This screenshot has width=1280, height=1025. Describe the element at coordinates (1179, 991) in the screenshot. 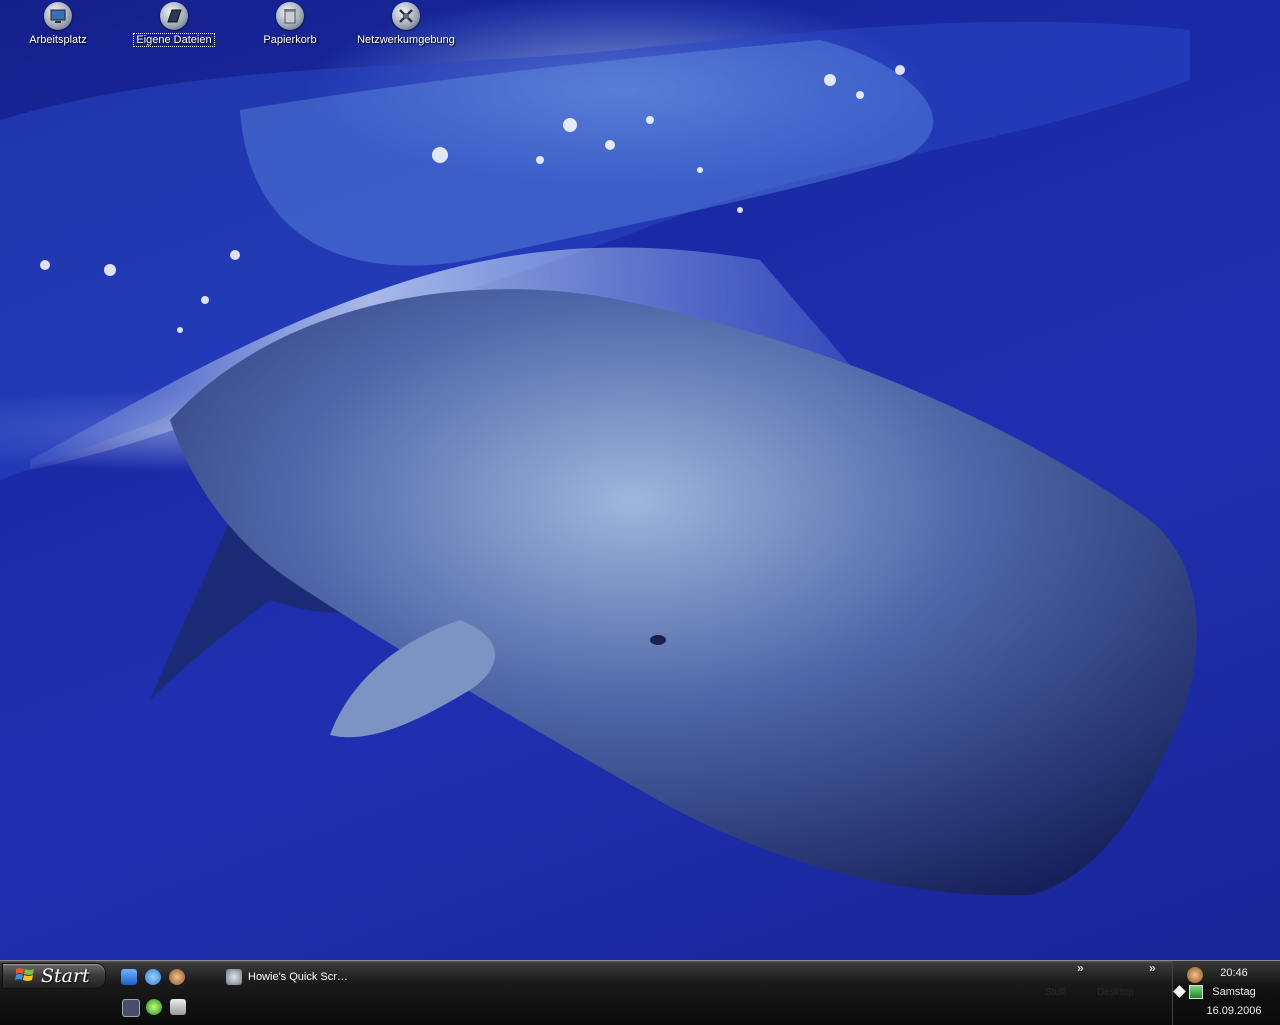

I see `diamond-tray-icon` at that location.